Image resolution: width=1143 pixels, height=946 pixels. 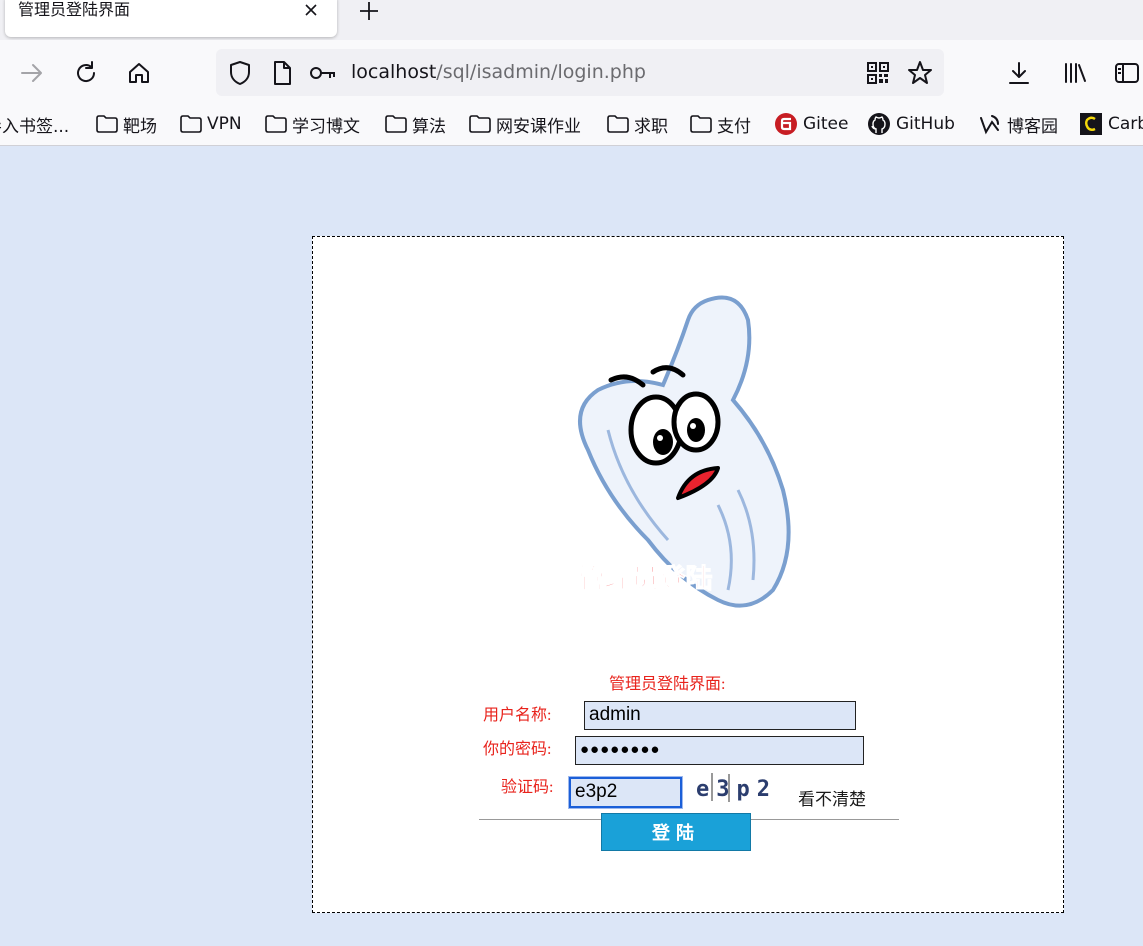 I want to click on url-host: localhost, so click(x=394, y=72).